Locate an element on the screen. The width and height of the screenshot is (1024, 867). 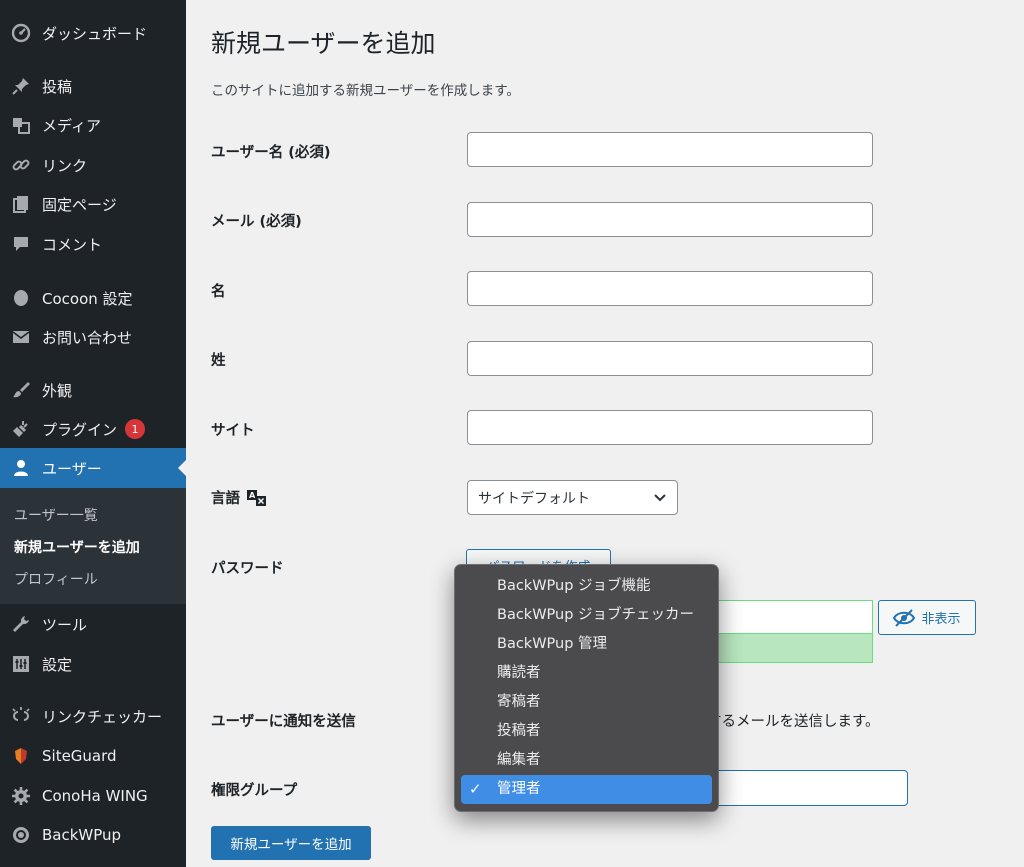
lastname-input is located at coordinates (670, 358).